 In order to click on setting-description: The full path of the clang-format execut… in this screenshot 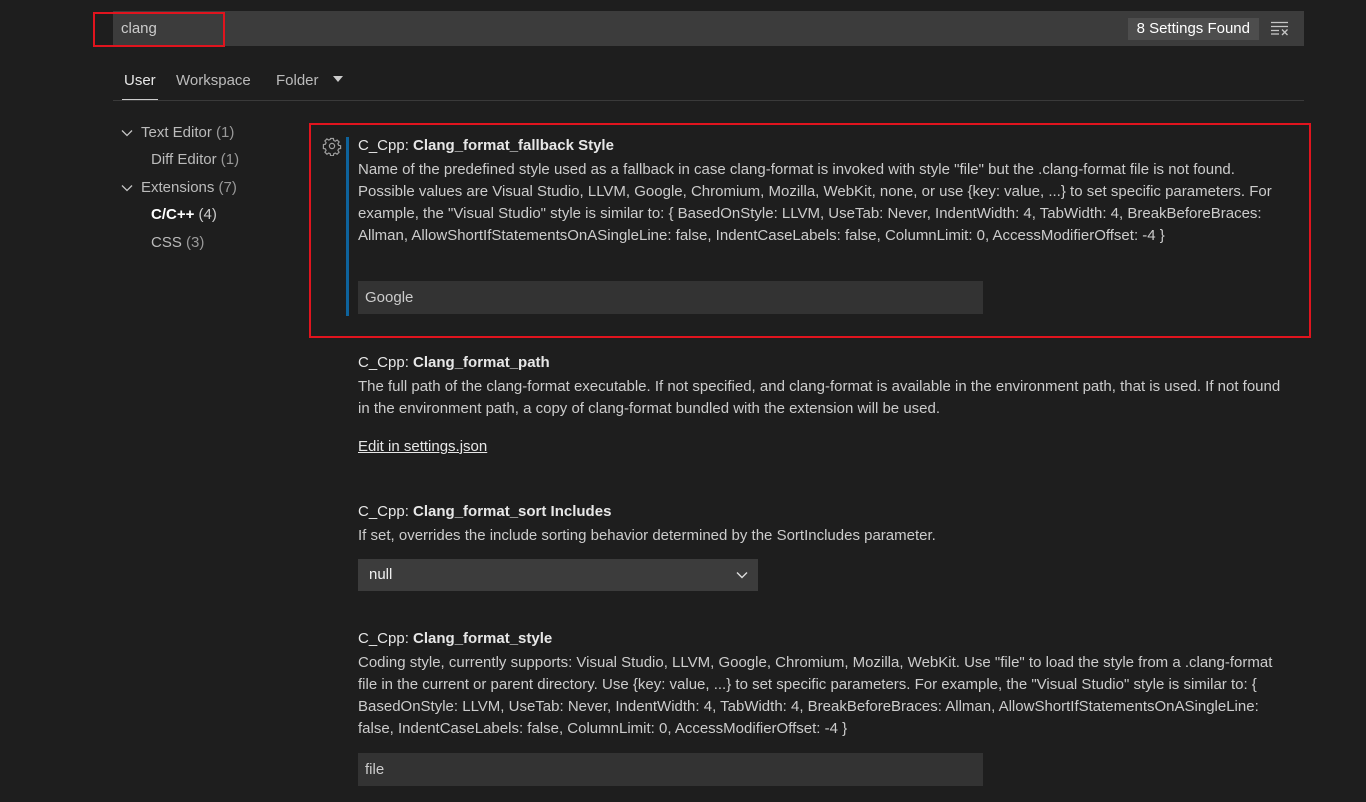, I will do `click(819, 397)`.